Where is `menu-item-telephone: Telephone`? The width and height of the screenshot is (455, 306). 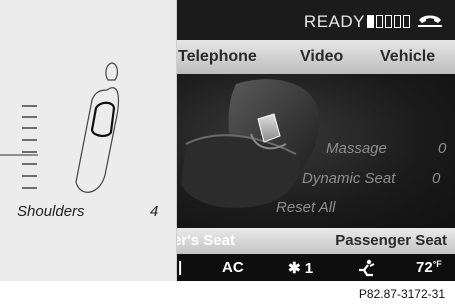
menu-item-telephone: Telephone is located at coordinates (217, 57).